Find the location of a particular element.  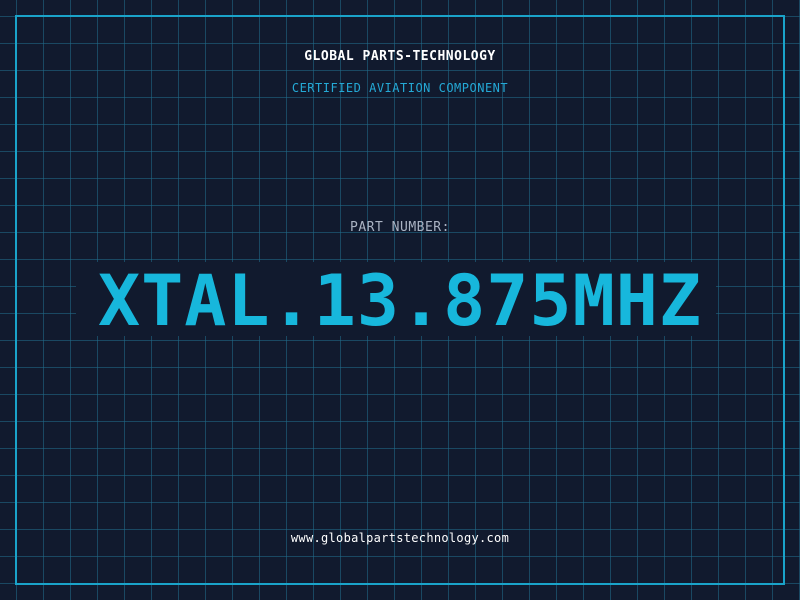

website-url: www.globalpartstechnology.com is located at coordinates (400, 538).